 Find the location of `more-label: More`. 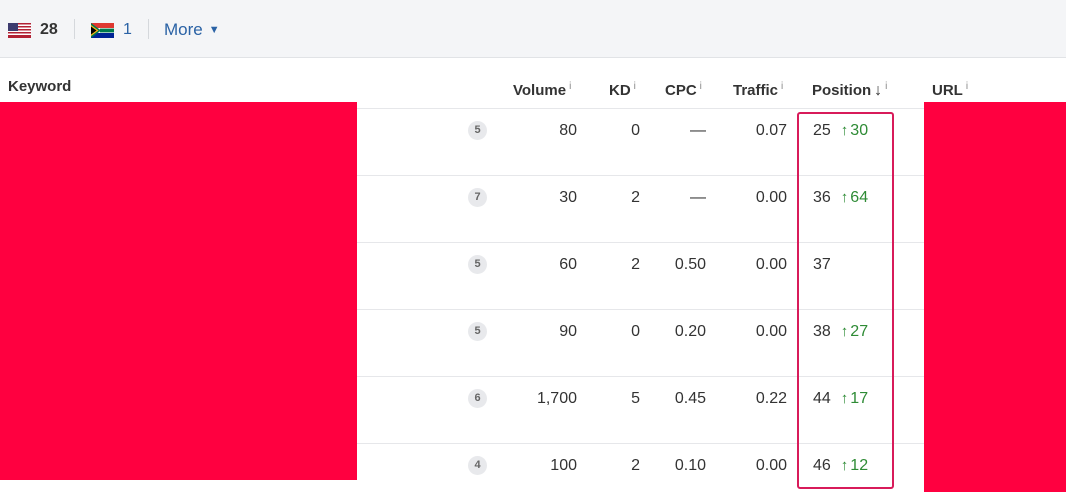

more-label: More is located at coordinates (183, 29).